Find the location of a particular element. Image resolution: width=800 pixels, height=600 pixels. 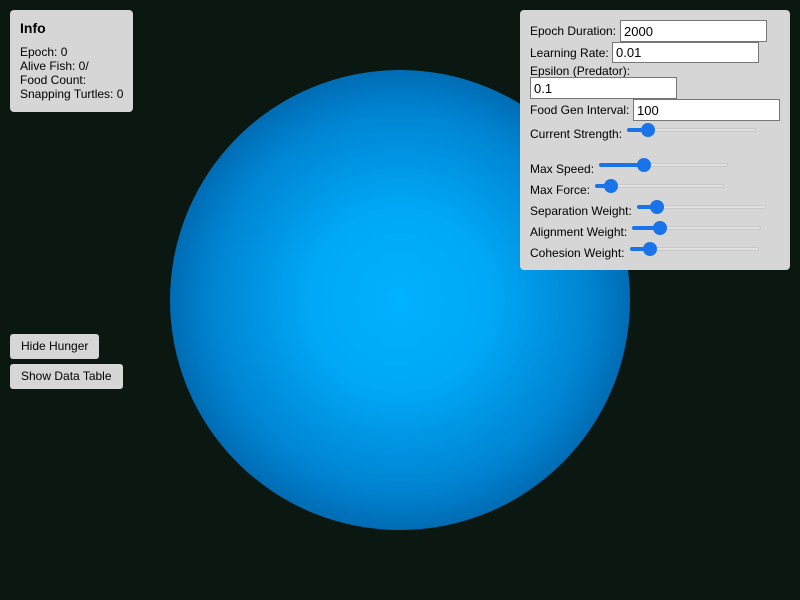

current-strength-slider is located at coordinates (691, 130).